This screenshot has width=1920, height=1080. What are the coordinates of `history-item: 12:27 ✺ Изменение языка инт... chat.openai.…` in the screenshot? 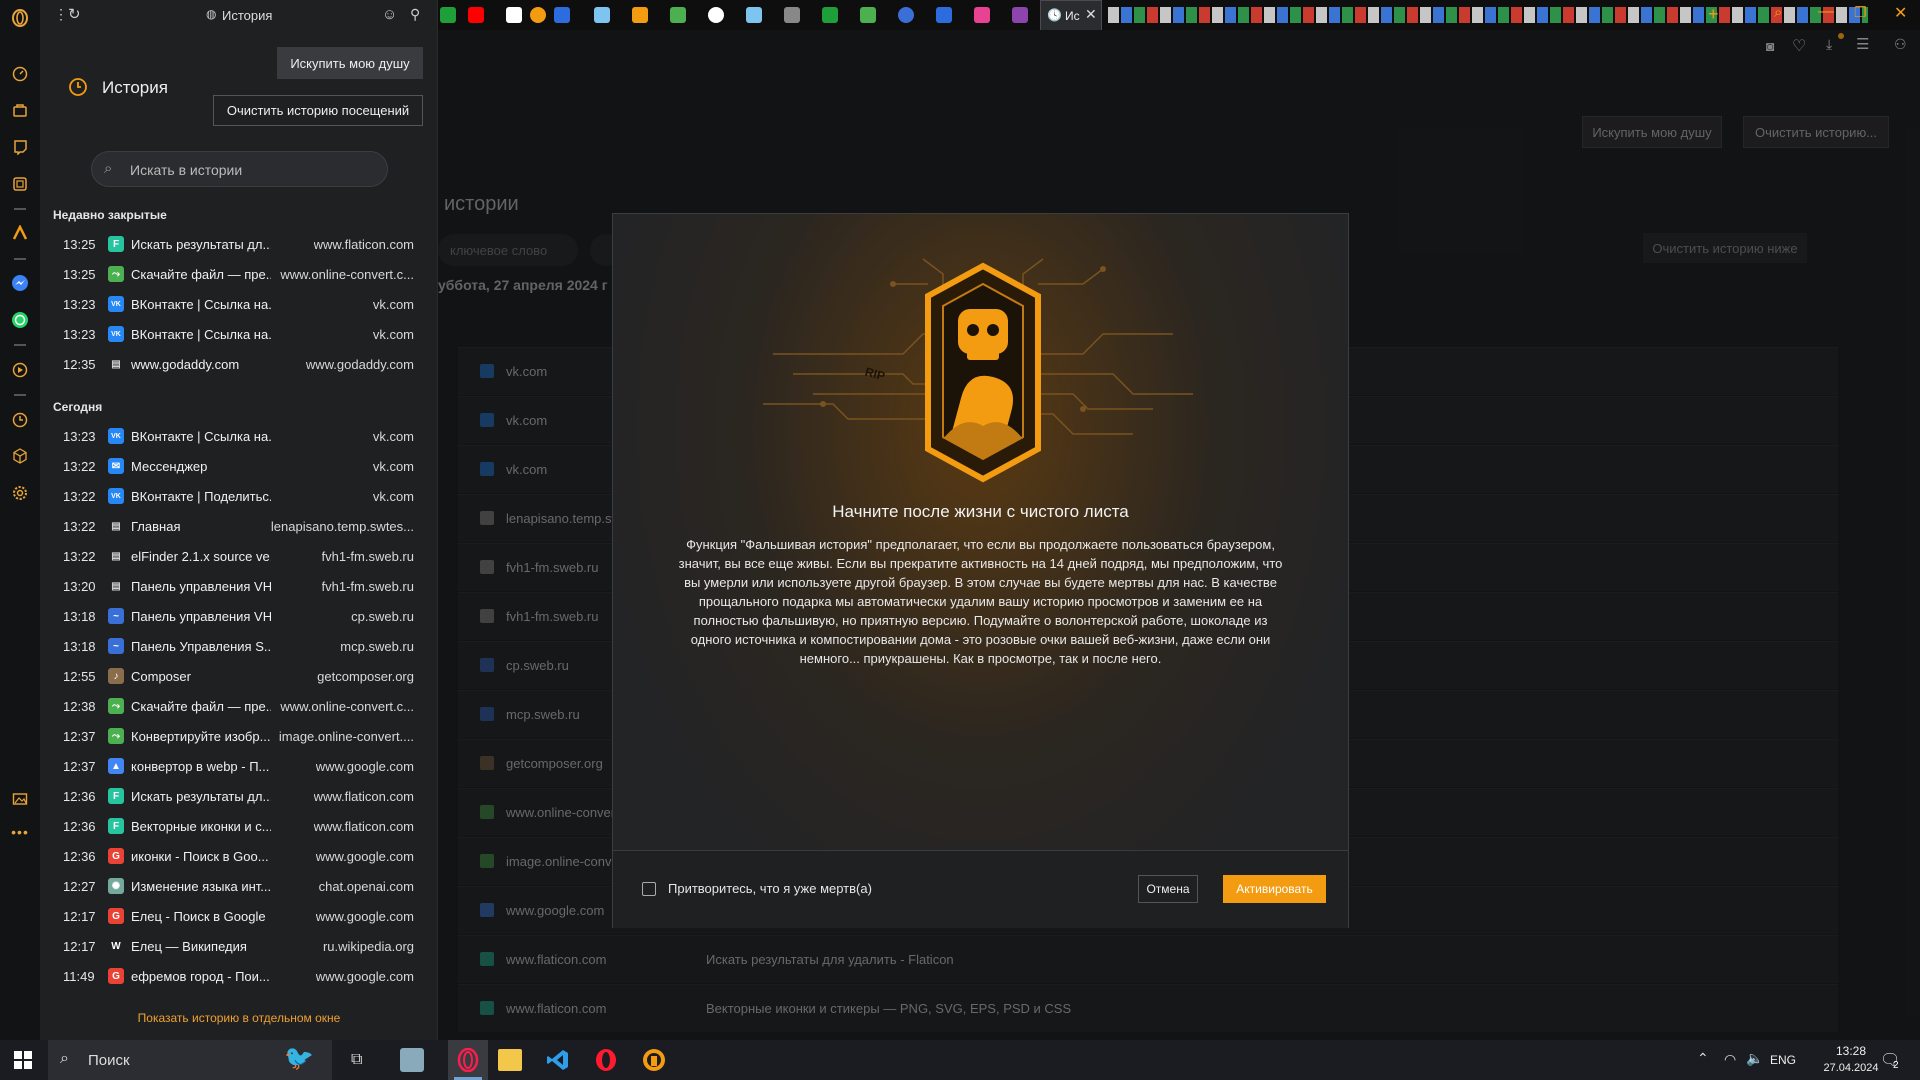 It's located at (239, 886).